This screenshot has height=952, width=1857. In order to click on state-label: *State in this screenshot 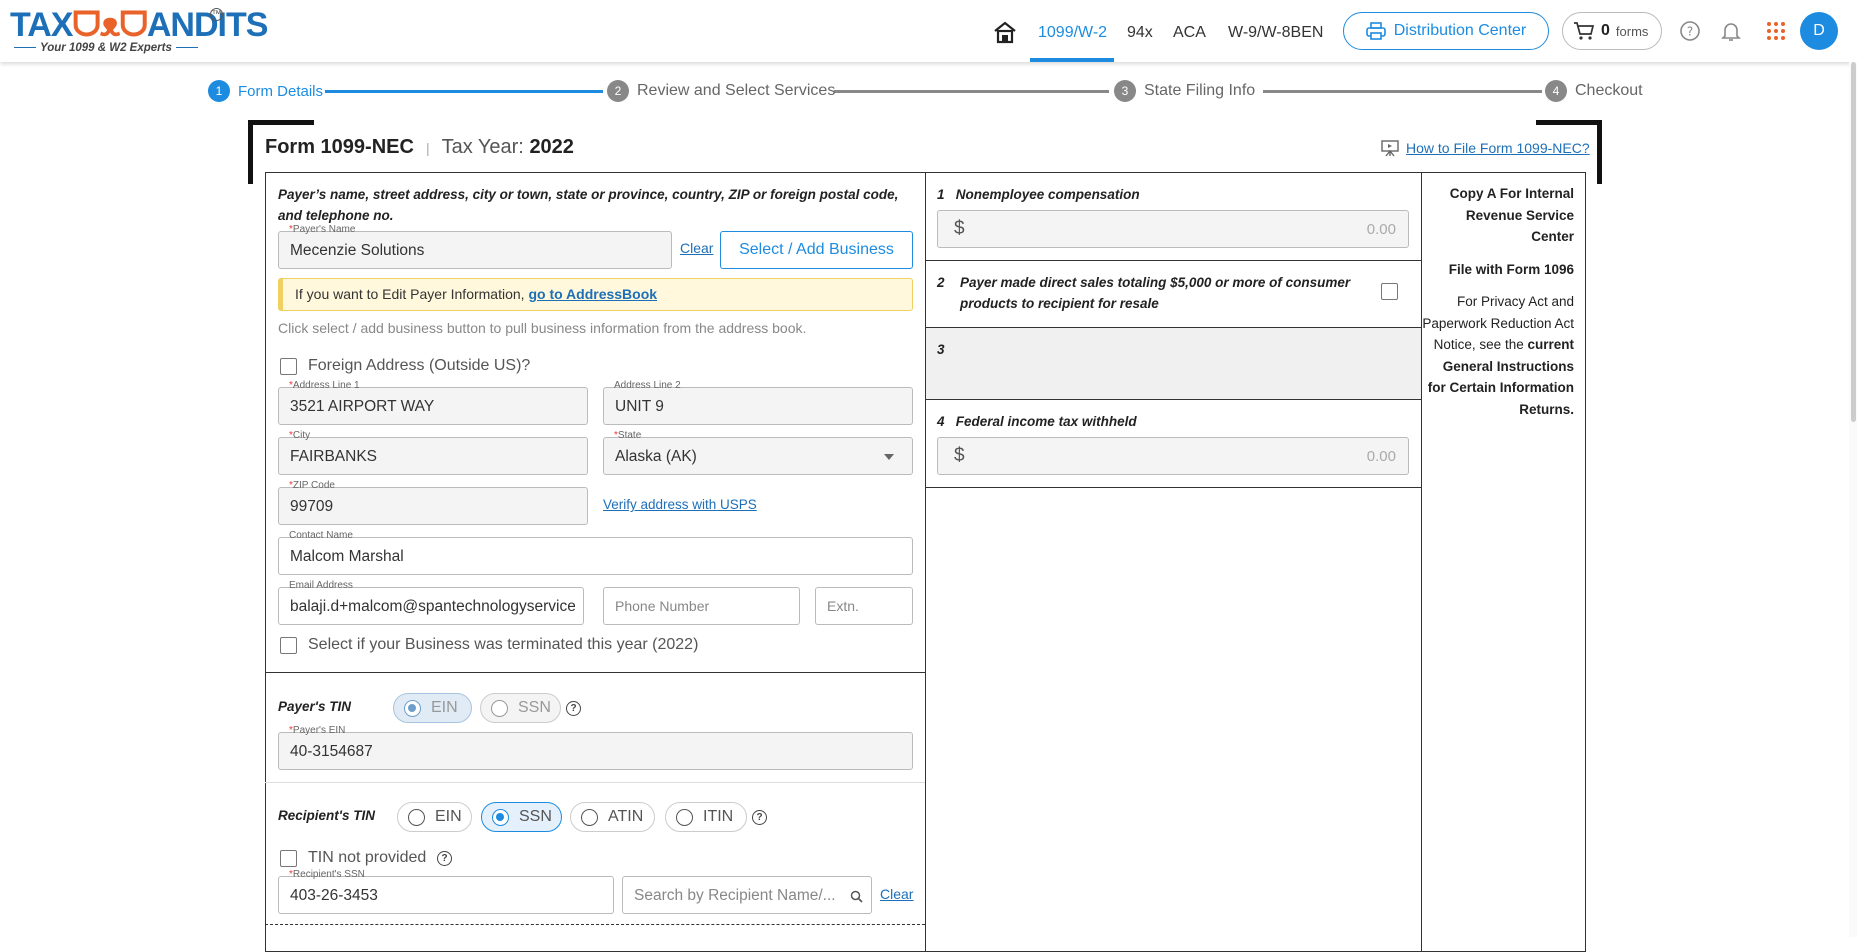, I will do `click(628, 435)`.